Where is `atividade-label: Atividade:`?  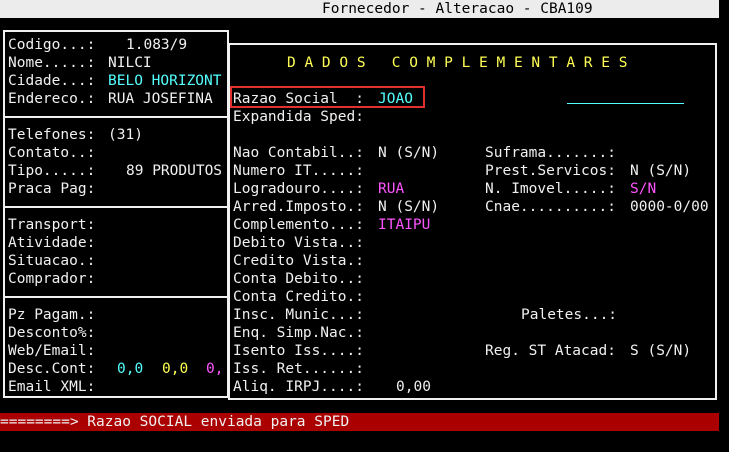
atividade-label: Atividade: is located at coordinates (52, 243).